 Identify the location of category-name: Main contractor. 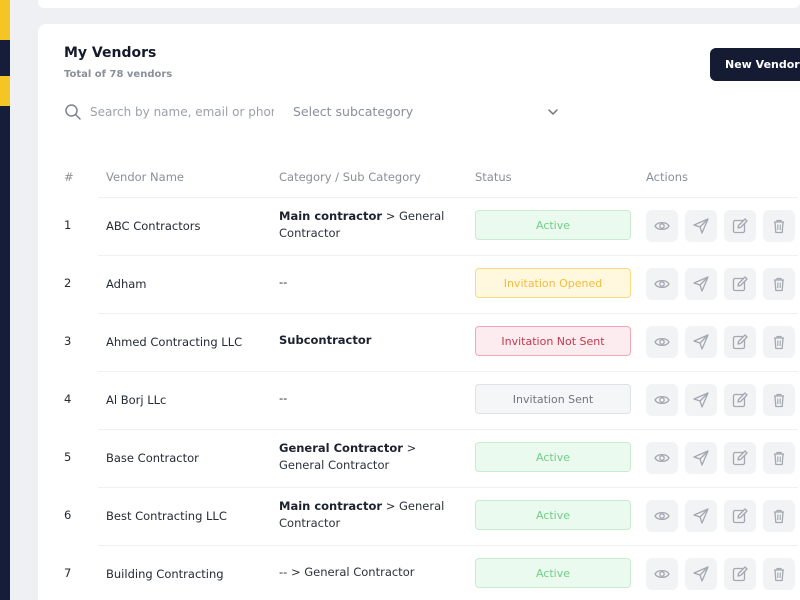
(331, 506).